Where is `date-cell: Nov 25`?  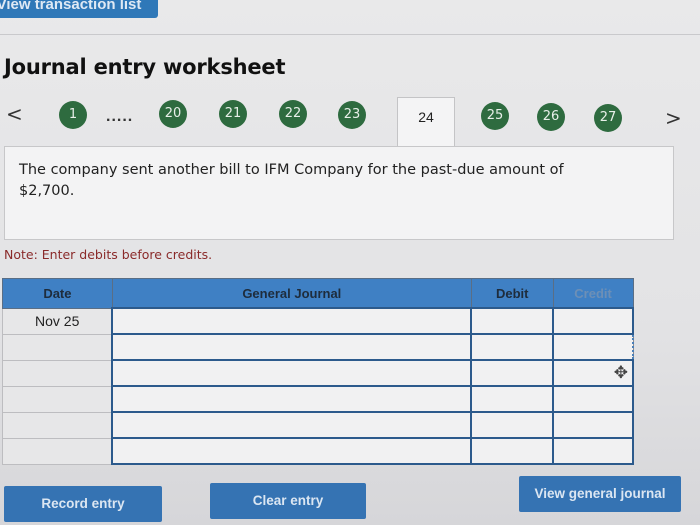
date-cell: Nov 25 is located at coordinates (57, 321).